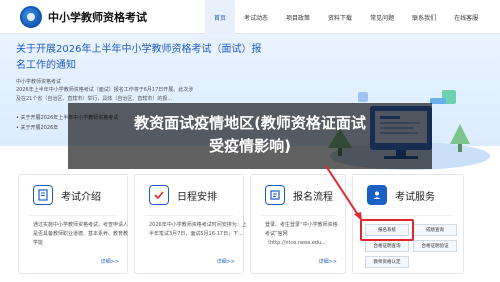 The image size is (500, 282). I want to click on site-logo, so click(31, 17).